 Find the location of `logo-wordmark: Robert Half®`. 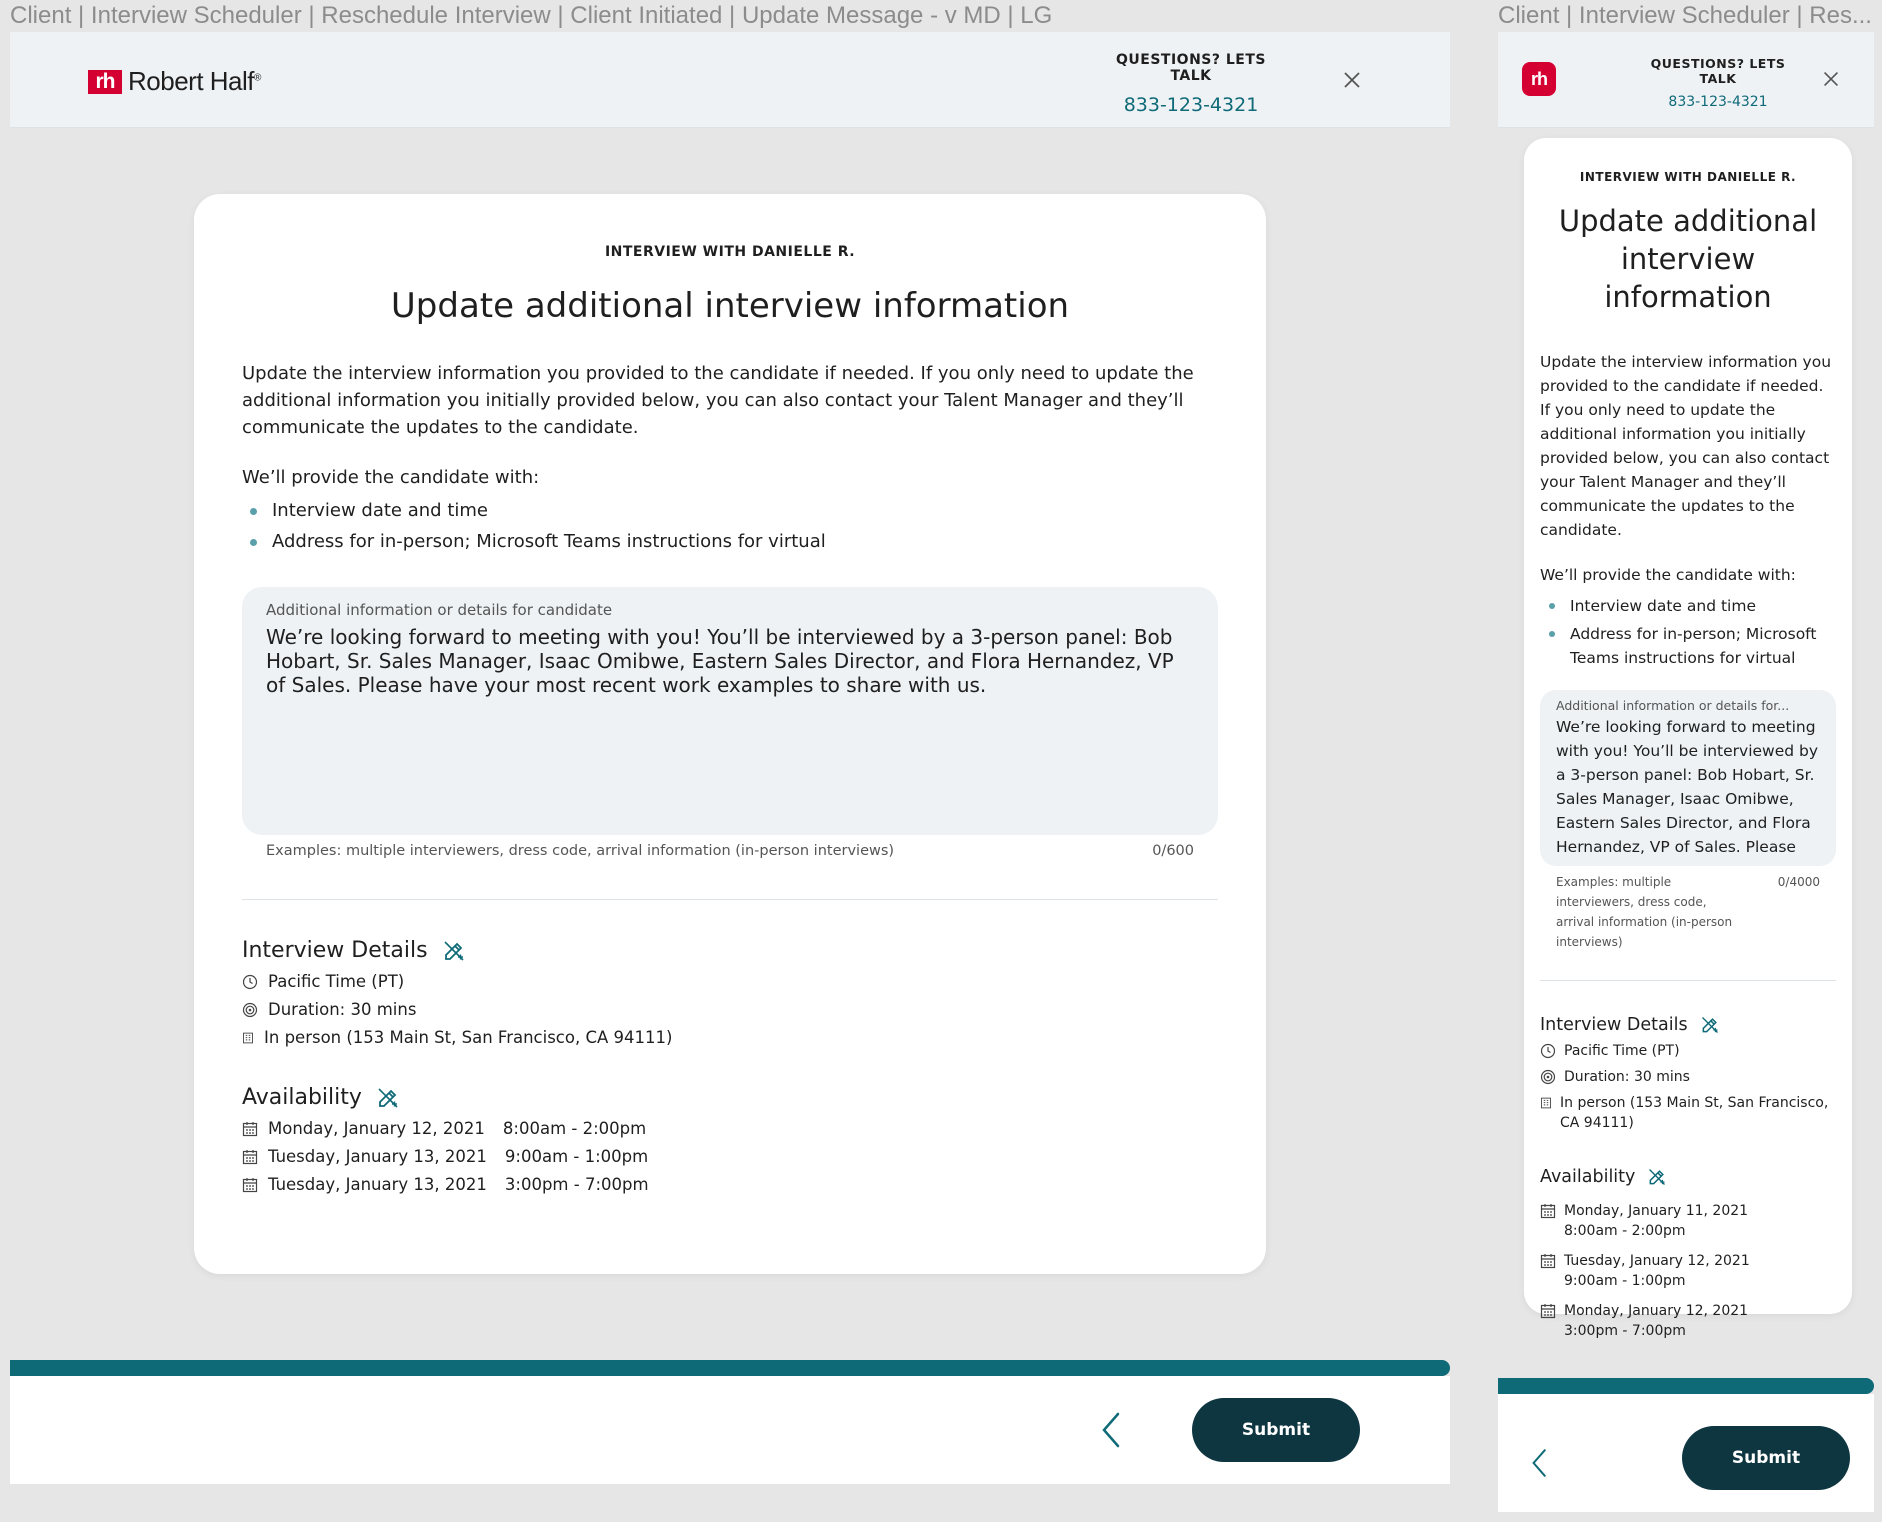

logo-wordmark: Robert Half® is located at coordinates (194, 81).